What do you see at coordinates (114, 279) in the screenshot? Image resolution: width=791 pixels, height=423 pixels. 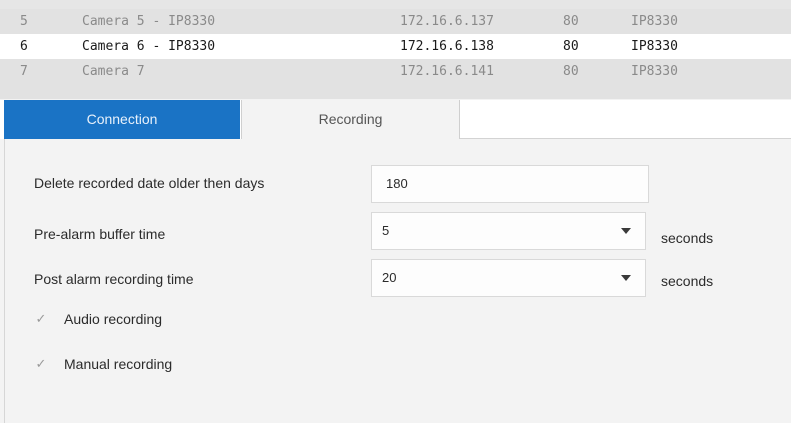 I see `post-alarm-label: Post alarm recording time` at bounding box center [114, 279].